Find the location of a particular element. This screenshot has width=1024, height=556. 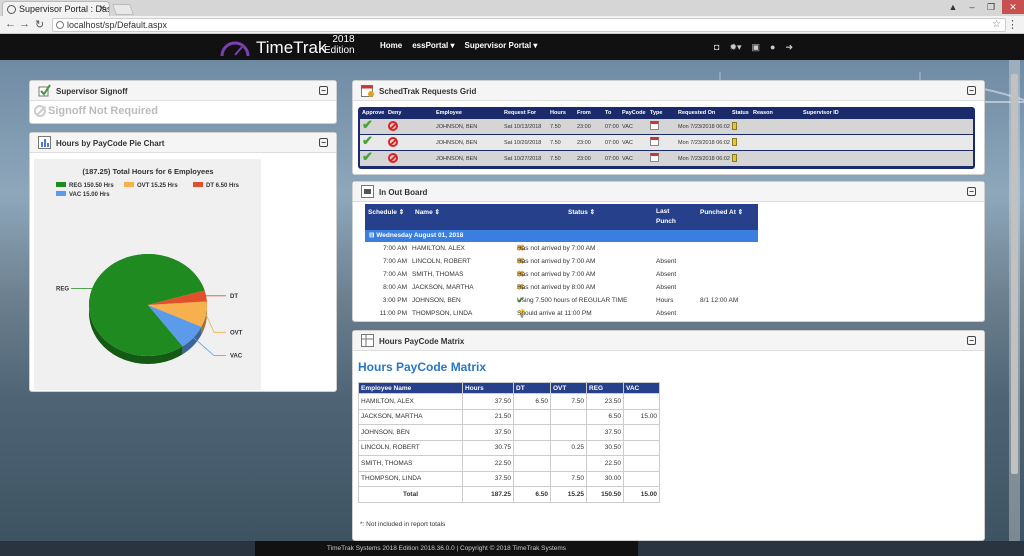

camera-icon: ◘ is located at coordinates (716, 47).